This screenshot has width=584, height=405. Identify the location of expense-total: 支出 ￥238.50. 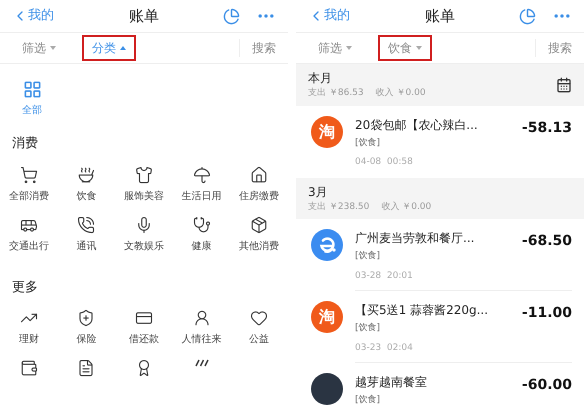
(339, 207).